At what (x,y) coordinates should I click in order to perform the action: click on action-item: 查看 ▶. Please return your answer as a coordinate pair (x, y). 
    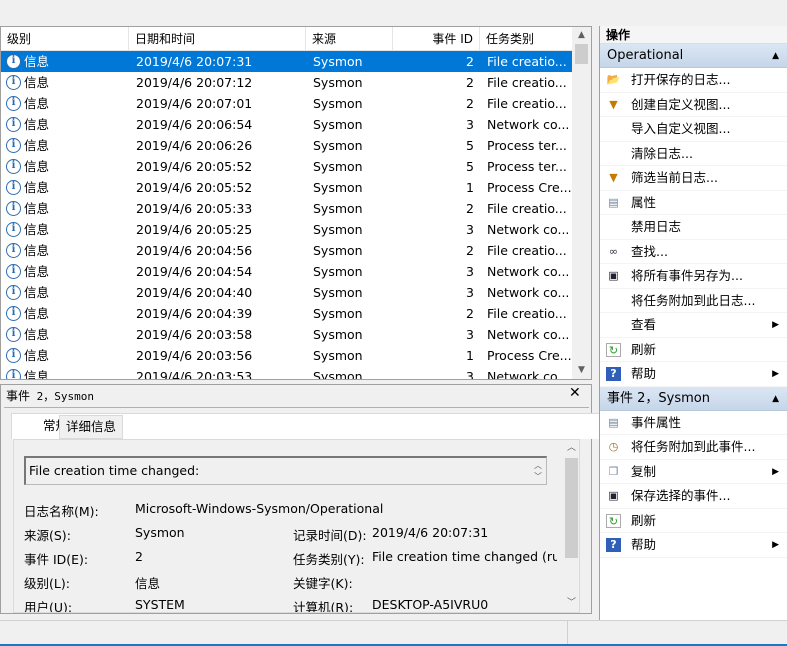
    Looking at the image, I should click on (693, 325).